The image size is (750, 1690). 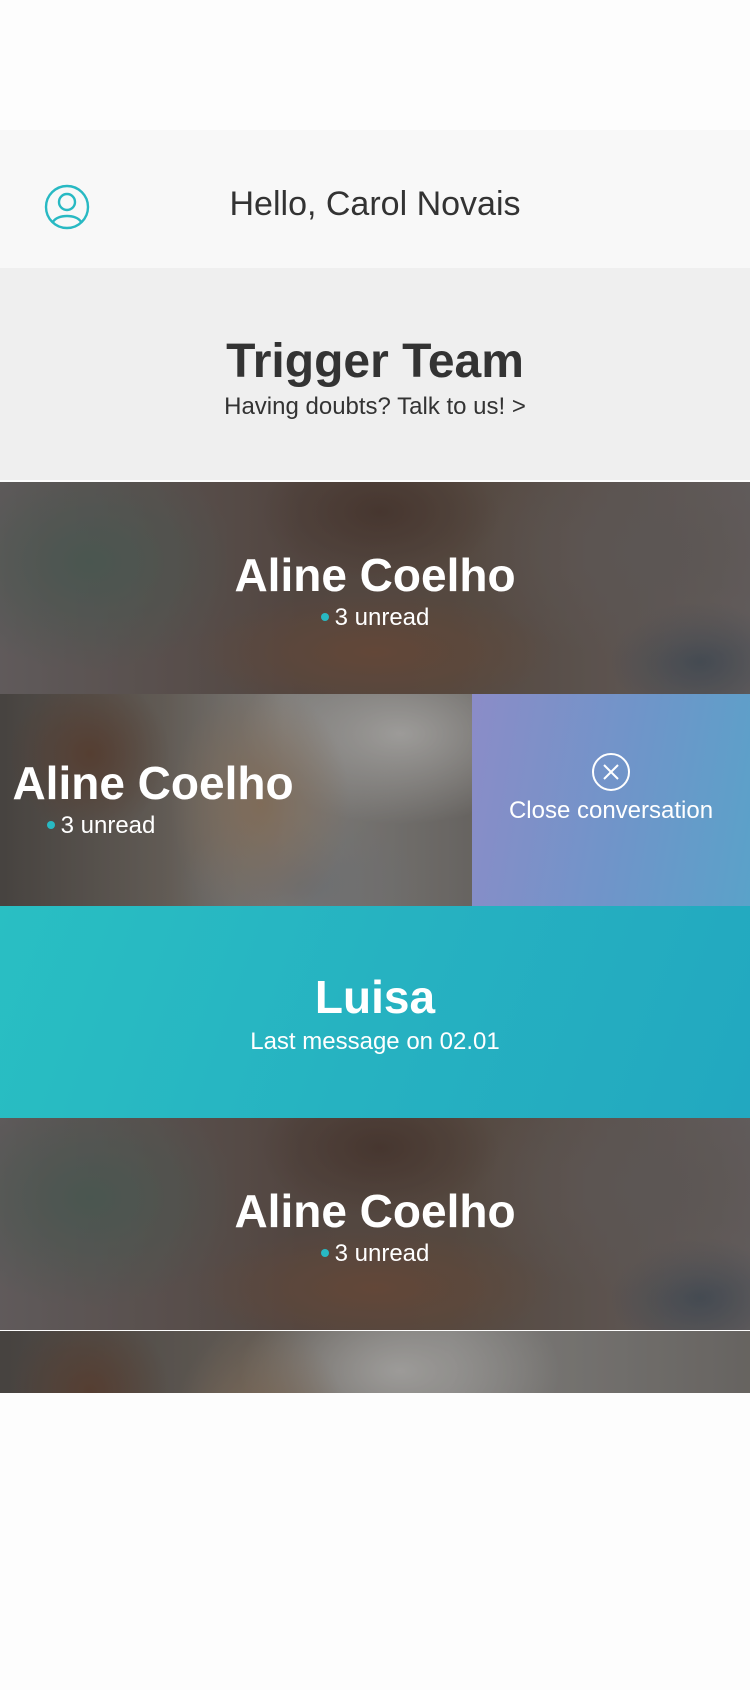 What do you see at coordinates (375, 1362) in the screenshot?
I see `conversation-row-partial` at bounding box center [375, 1362].